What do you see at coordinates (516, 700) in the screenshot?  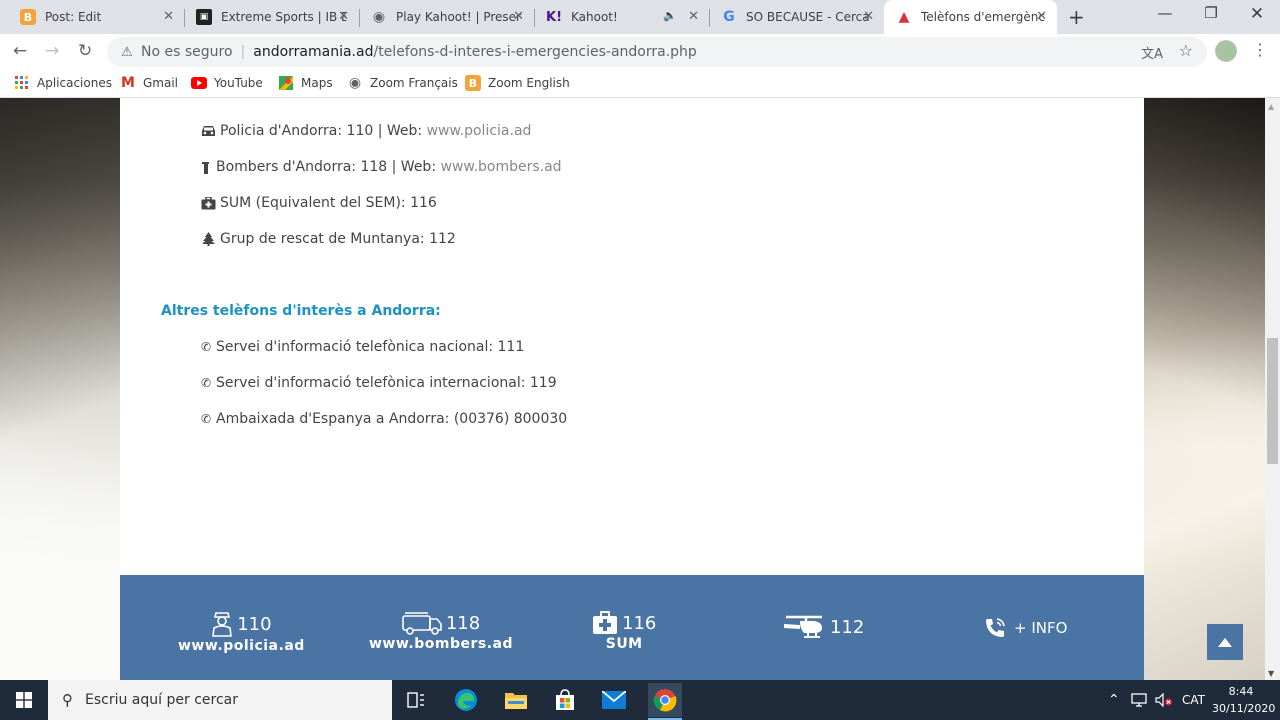 I see `file-explorer-icon` at bounding box center [516, 700].